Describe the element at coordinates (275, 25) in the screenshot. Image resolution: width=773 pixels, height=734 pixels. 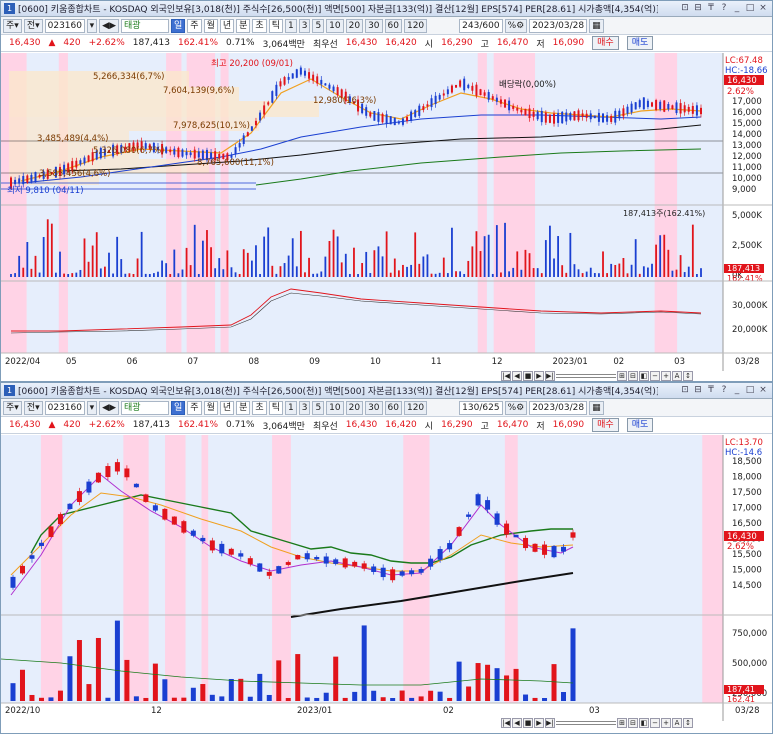
I see `tab-tick: 틱` at that location.